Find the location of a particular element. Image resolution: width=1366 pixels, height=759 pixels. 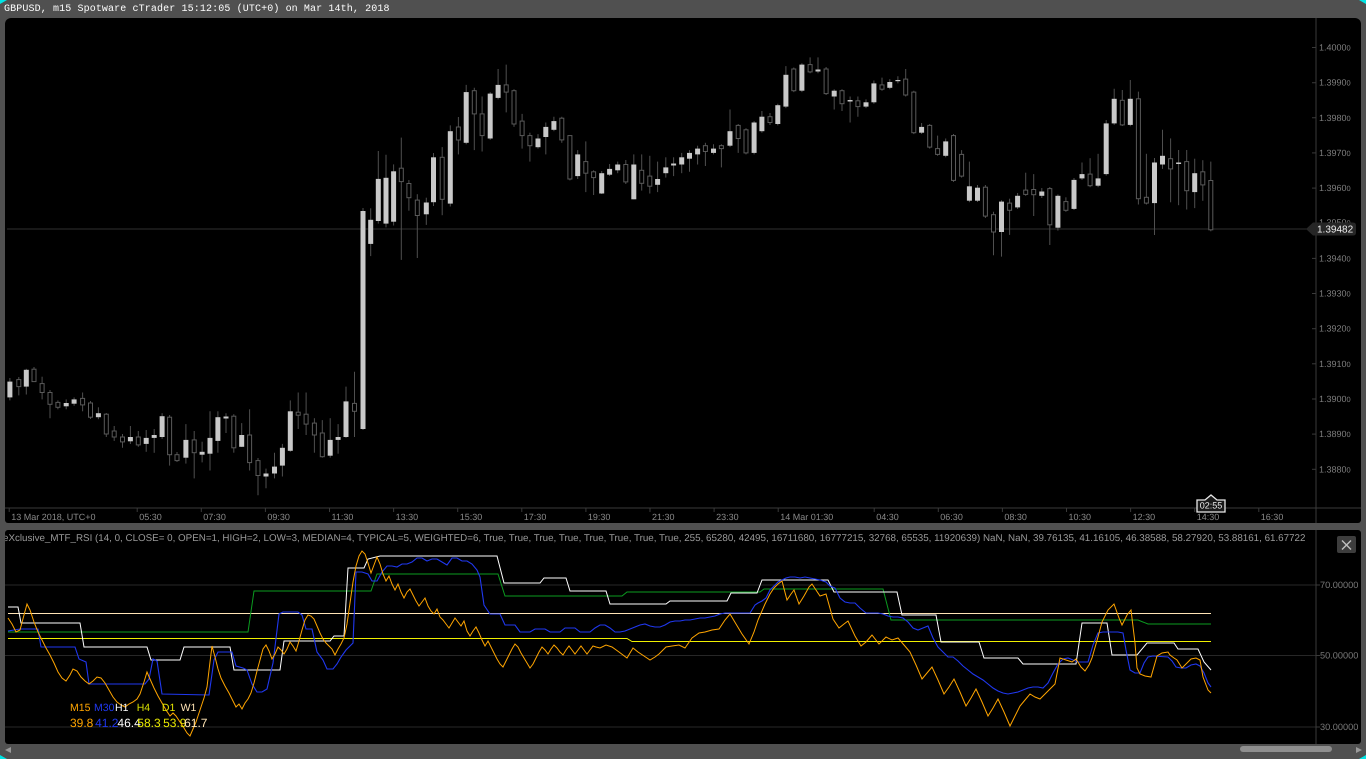

svg-text: H1 is located at coordinates (122, 708).